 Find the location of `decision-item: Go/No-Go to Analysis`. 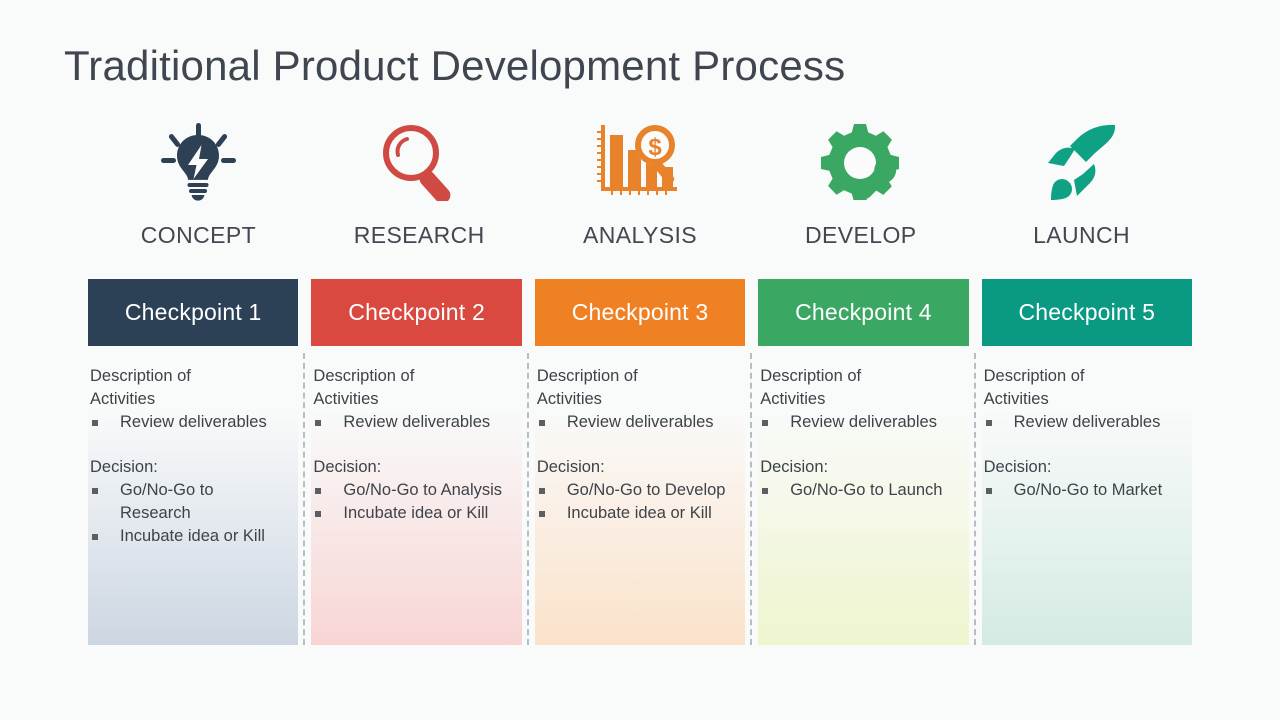

decision-item: Go/No-Go to Analysis is located at coordinates (408, 490).